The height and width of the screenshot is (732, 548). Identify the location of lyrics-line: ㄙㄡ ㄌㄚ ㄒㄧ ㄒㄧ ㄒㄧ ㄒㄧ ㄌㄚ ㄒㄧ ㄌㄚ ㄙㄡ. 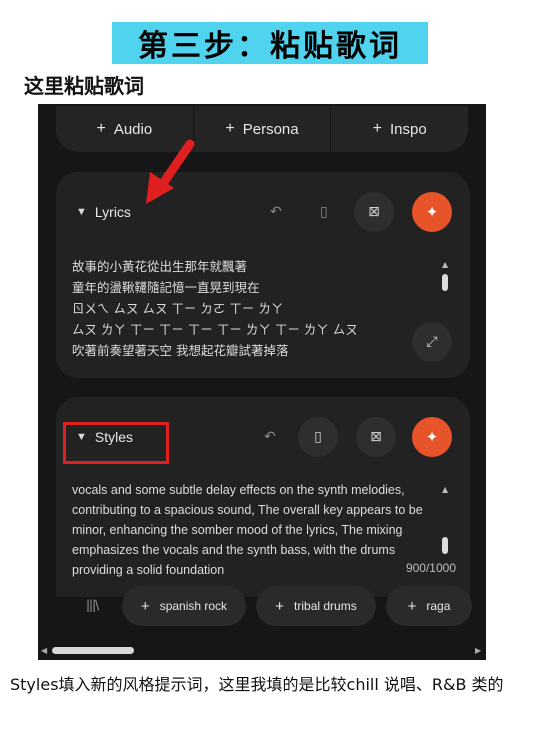
(215, 329).